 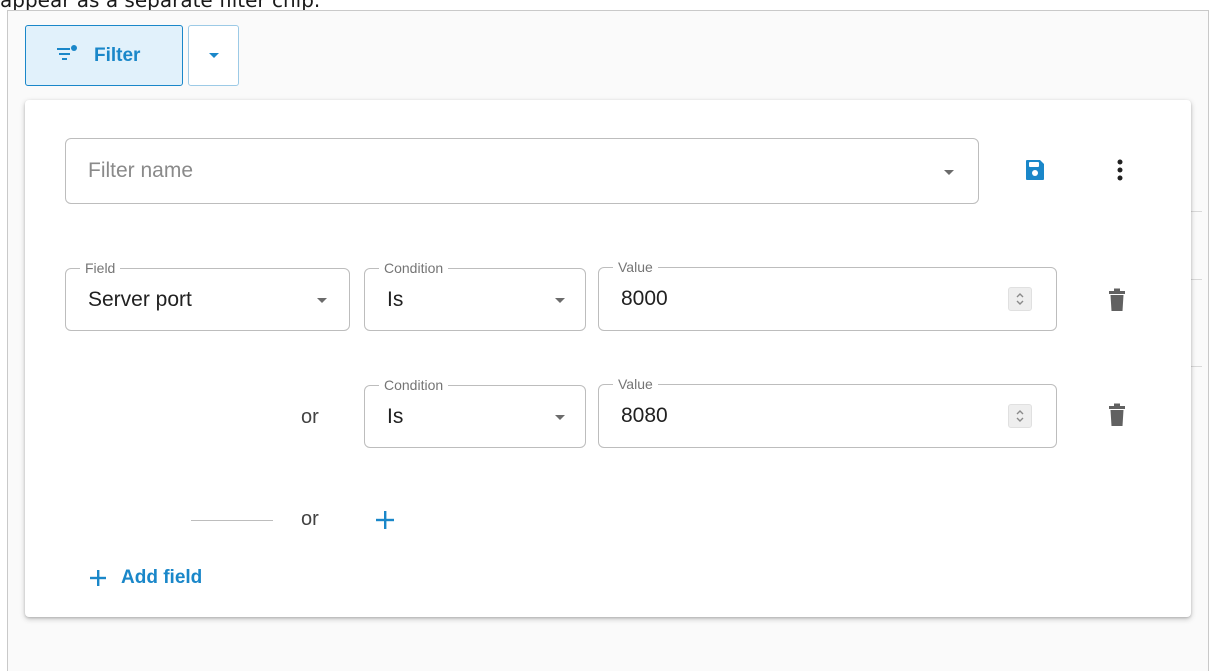 I want to click on filter-dropdown-button, so click(x=213, y=55).